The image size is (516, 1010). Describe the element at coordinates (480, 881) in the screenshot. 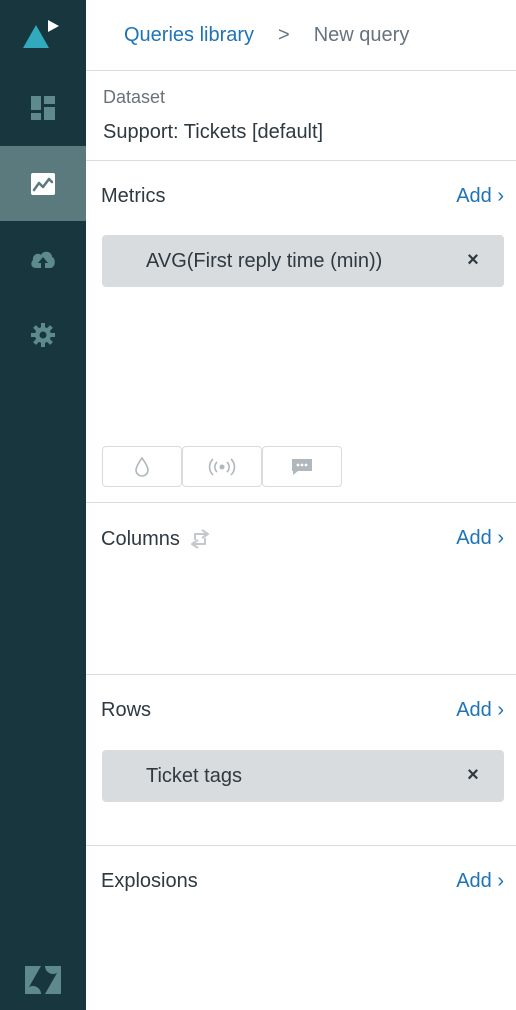

I see `explosions-add-link: Add ›` at that location.